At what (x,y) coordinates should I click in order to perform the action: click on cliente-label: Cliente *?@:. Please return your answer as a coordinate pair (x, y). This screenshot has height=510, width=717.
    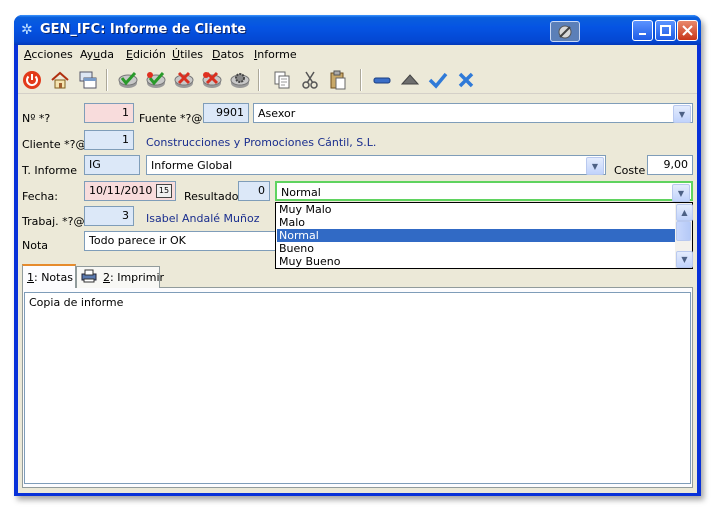
    Looking at the image, I should click on (56, 144).